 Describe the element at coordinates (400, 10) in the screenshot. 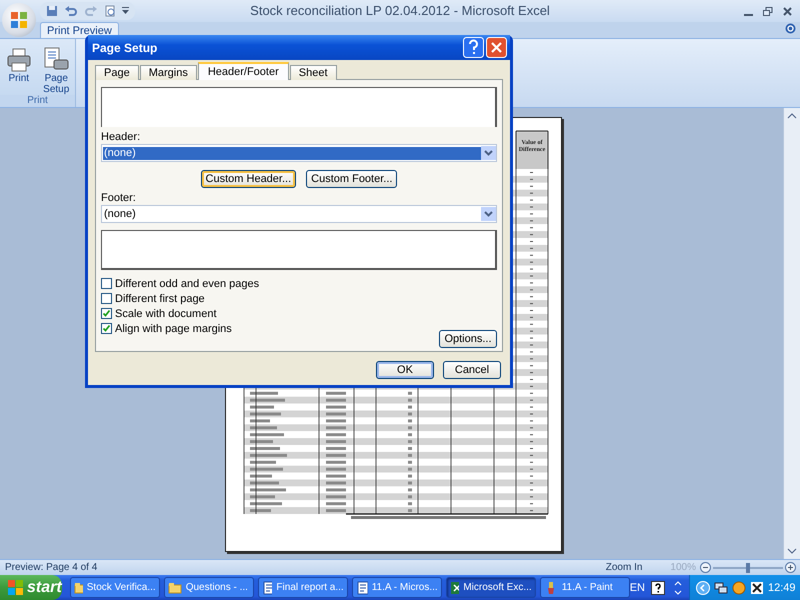

I see `window-title: Stock reconciliation LP 02.04.2012 - Microsoft Excel` at that location.